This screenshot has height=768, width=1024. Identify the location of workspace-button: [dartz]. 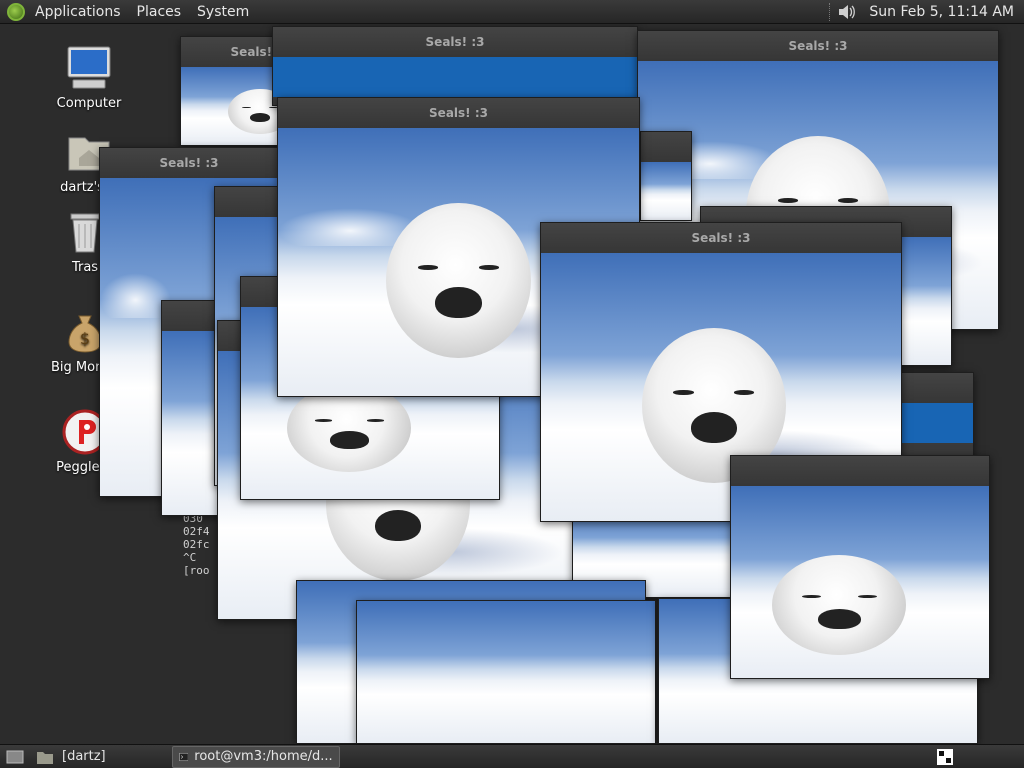
(71, 757).